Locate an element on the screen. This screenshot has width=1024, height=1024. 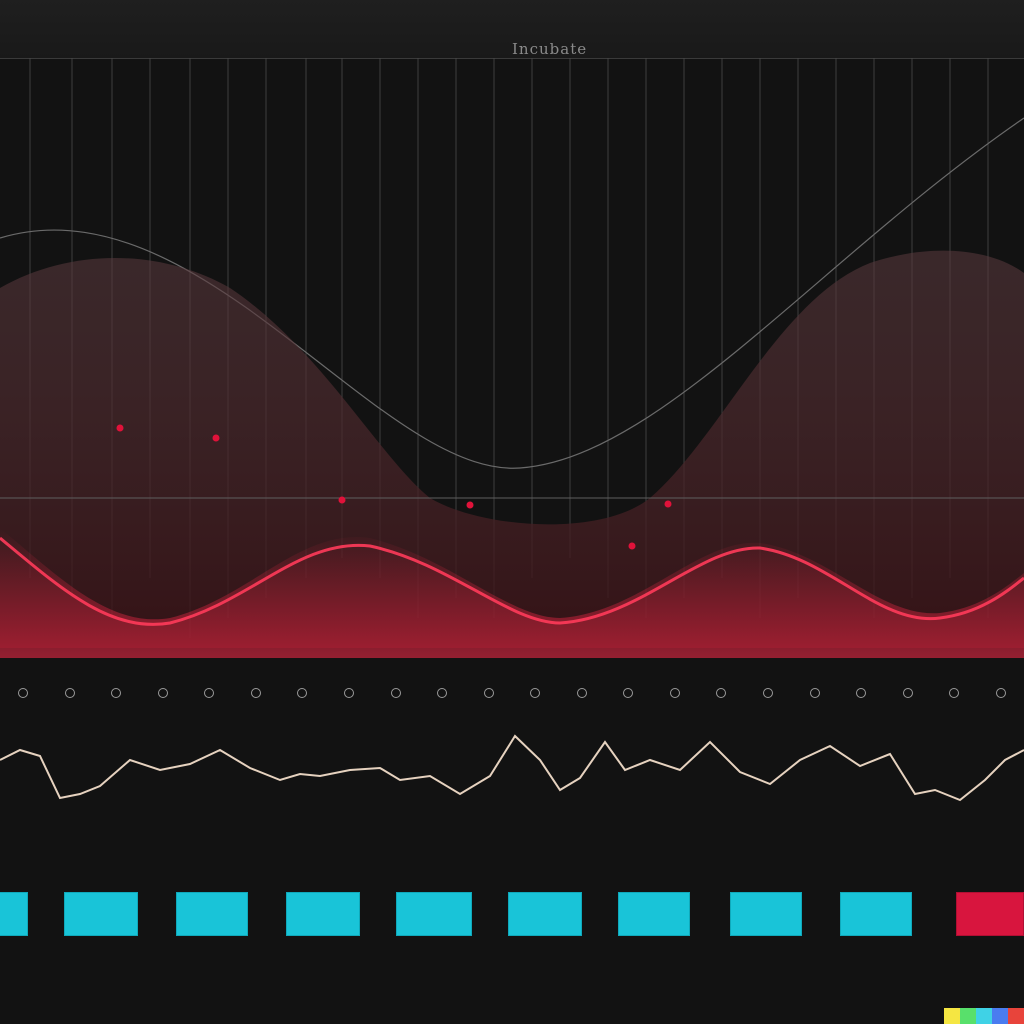
scrolling-text-band is located at coordinates (512, 853).